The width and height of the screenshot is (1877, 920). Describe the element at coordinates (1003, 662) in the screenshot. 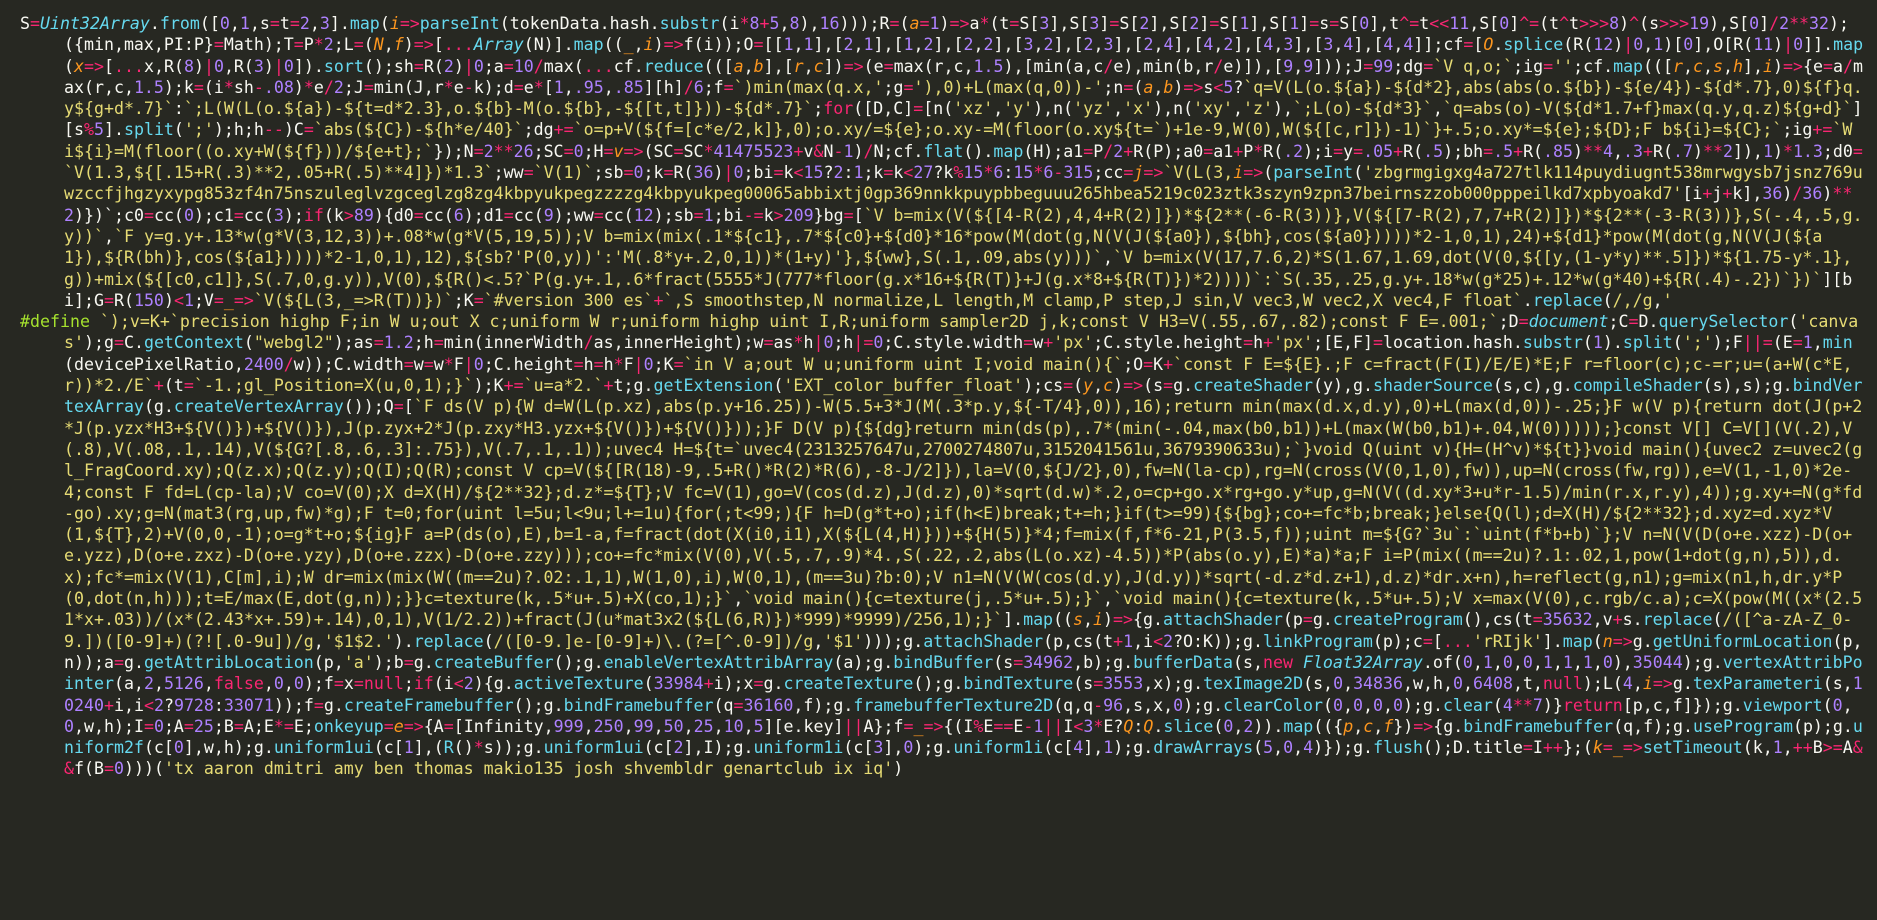

I see `code-token: (s` at that location.